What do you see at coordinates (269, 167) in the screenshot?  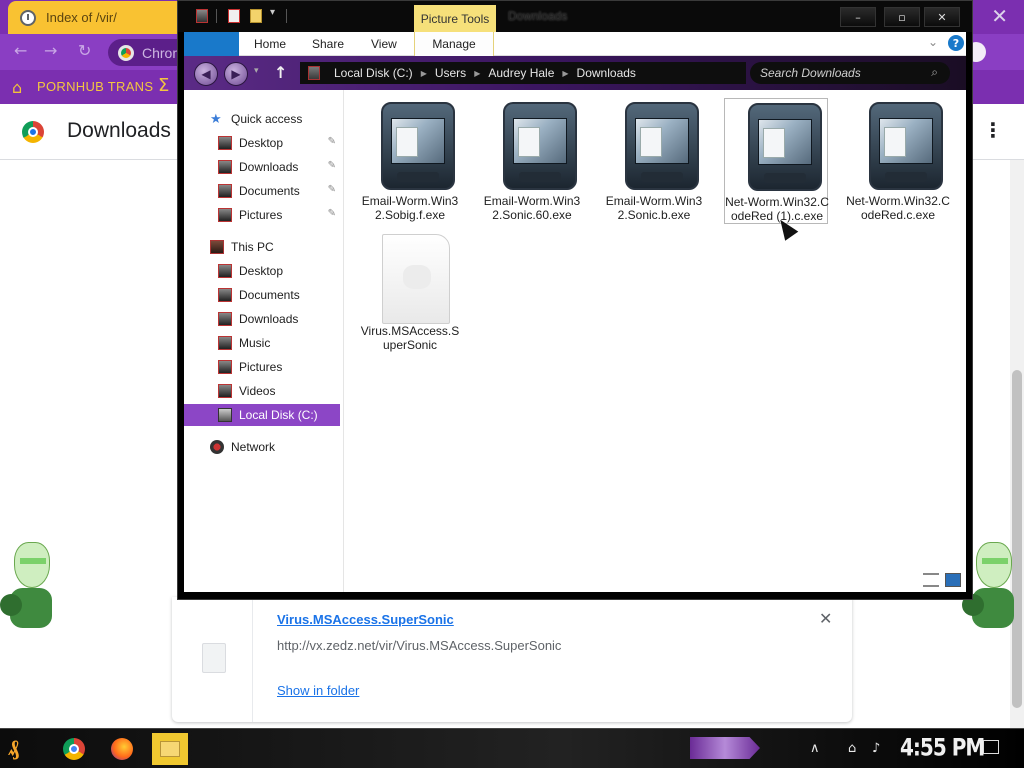 I see `nav-label: Downloads` at bounding box center [269, 167].